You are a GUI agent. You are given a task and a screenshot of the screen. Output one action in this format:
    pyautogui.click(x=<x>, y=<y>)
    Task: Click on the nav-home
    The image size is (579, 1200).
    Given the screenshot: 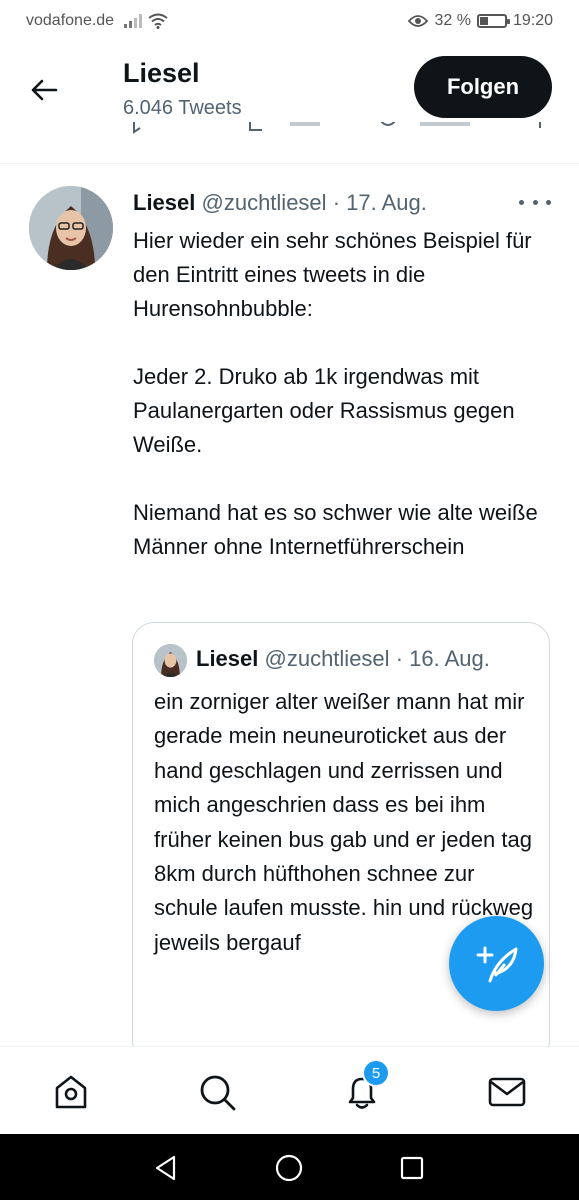 What is the action you would take?
    pyautogui.click(x=71, y=1092)
    